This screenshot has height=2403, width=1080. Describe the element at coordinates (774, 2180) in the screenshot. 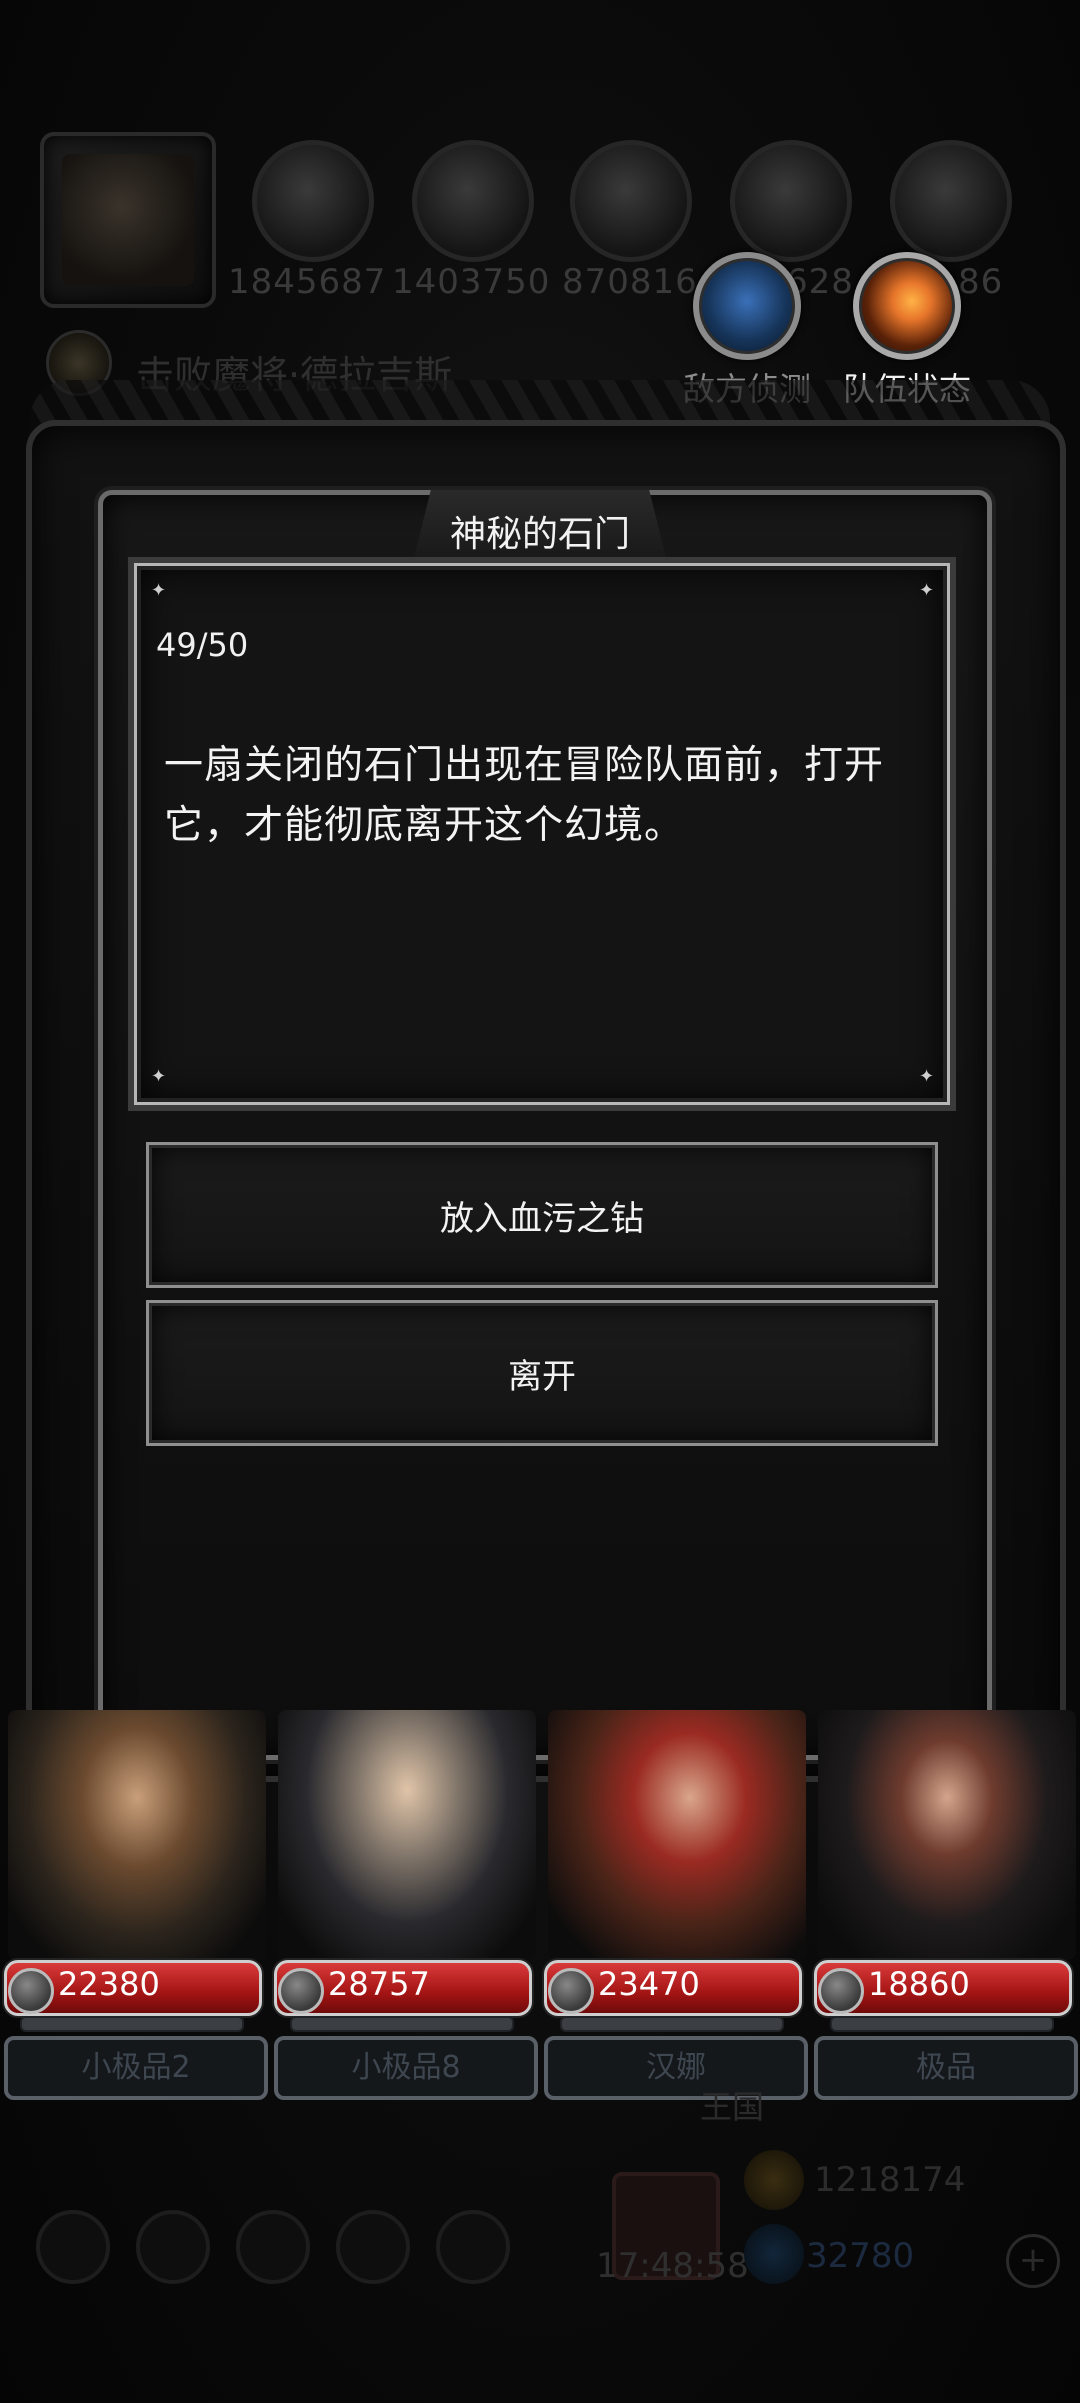

I see `gold-icon` at that location.